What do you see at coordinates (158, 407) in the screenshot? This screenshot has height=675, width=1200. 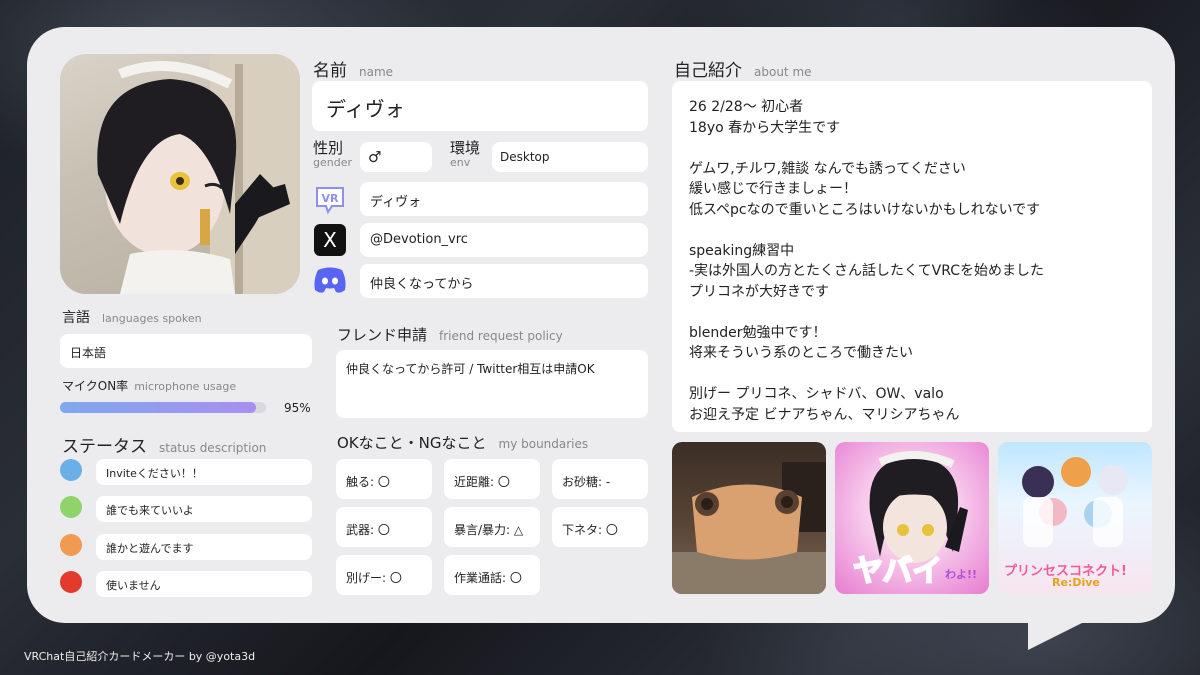 I see `mic-usage-fill` at bounding box center [158, 407].